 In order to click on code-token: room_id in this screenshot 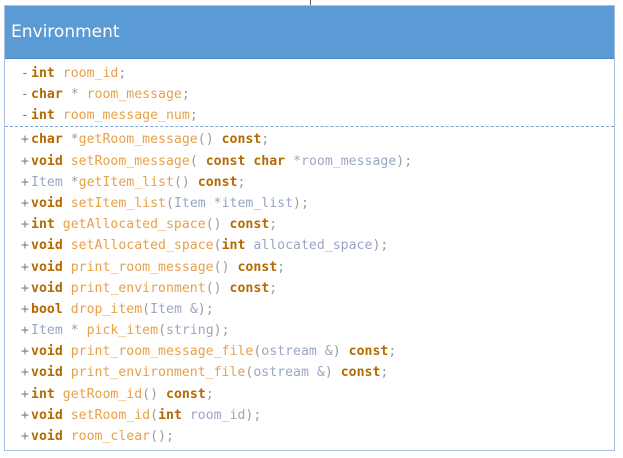, I will do `click(86, 73)`.